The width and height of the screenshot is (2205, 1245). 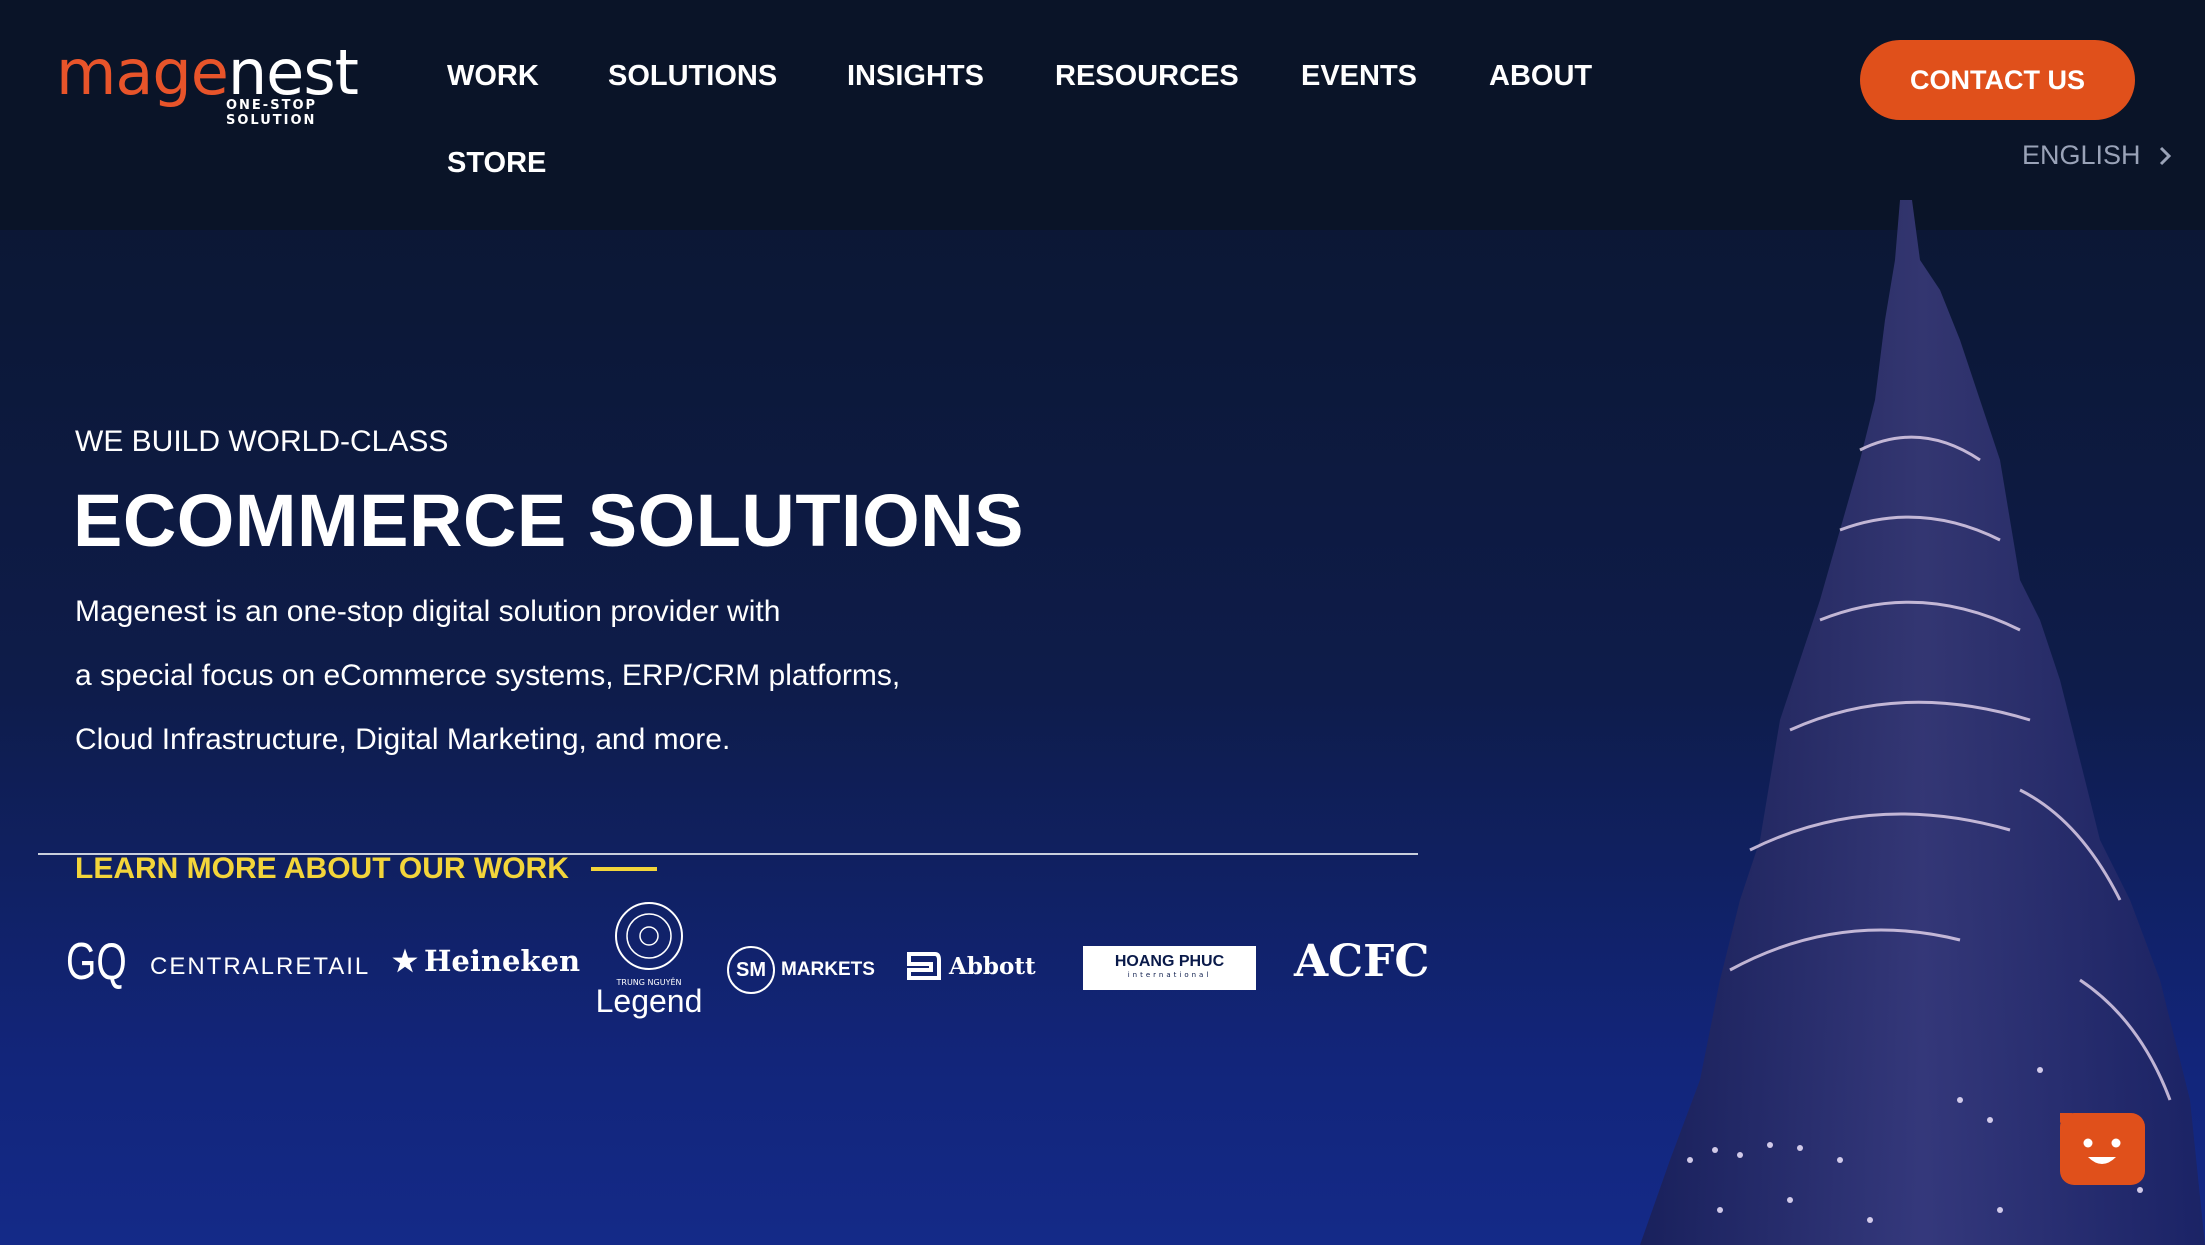 I want to click on markets-wordmark: MARKETS, so click(x=828, y=969).